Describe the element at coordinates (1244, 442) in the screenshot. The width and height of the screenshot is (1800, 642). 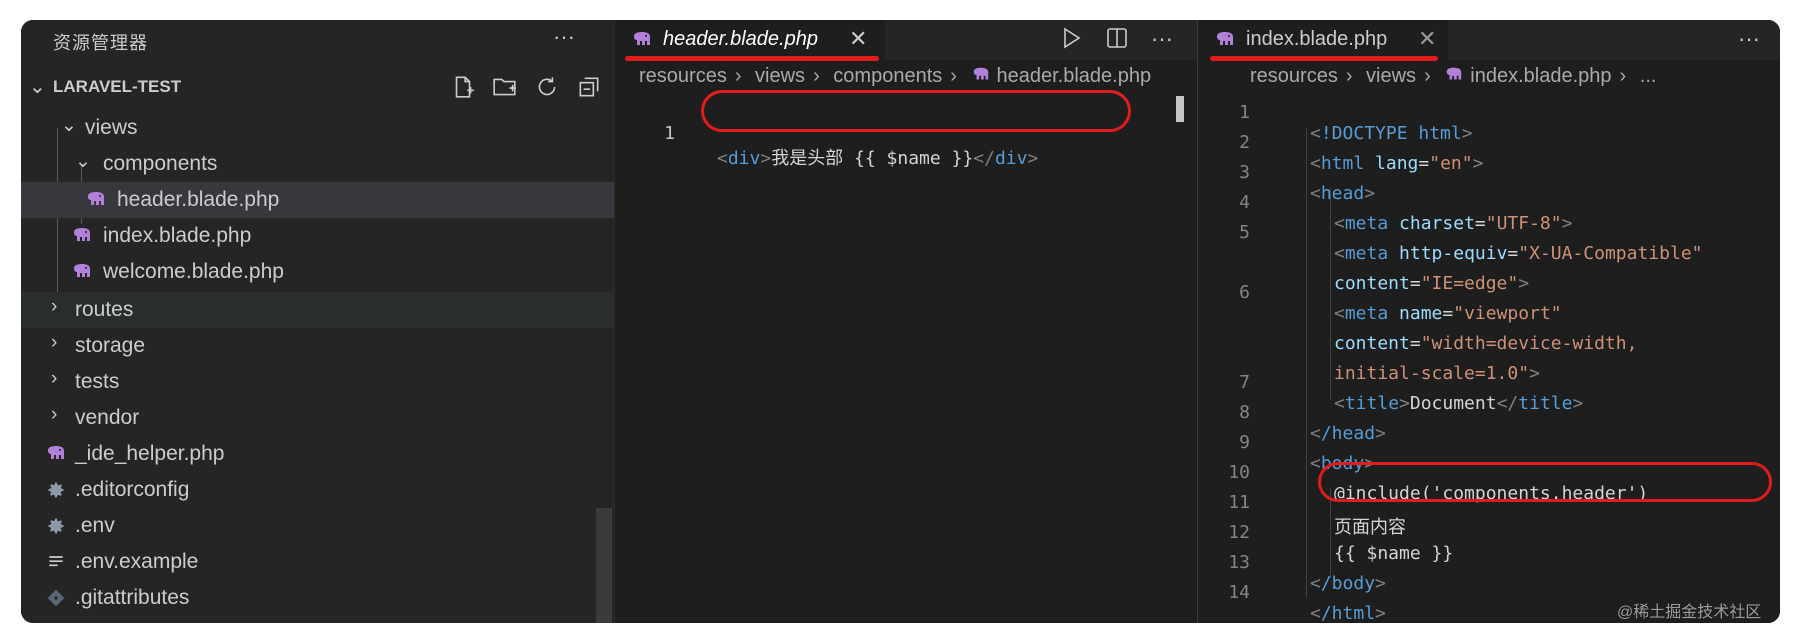
I see `line-number: 9` at that location.